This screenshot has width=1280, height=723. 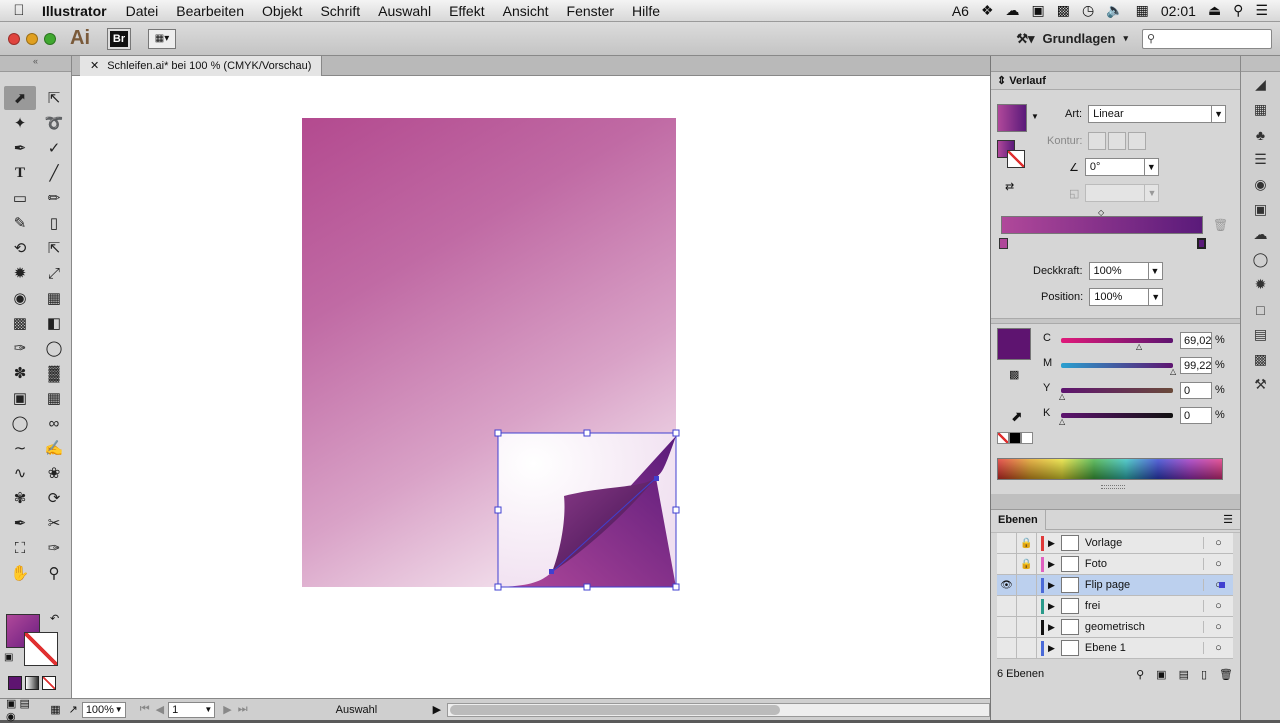 I want to click on status-icons: ▣ ▤ ◉, so click(x=21, y=710).